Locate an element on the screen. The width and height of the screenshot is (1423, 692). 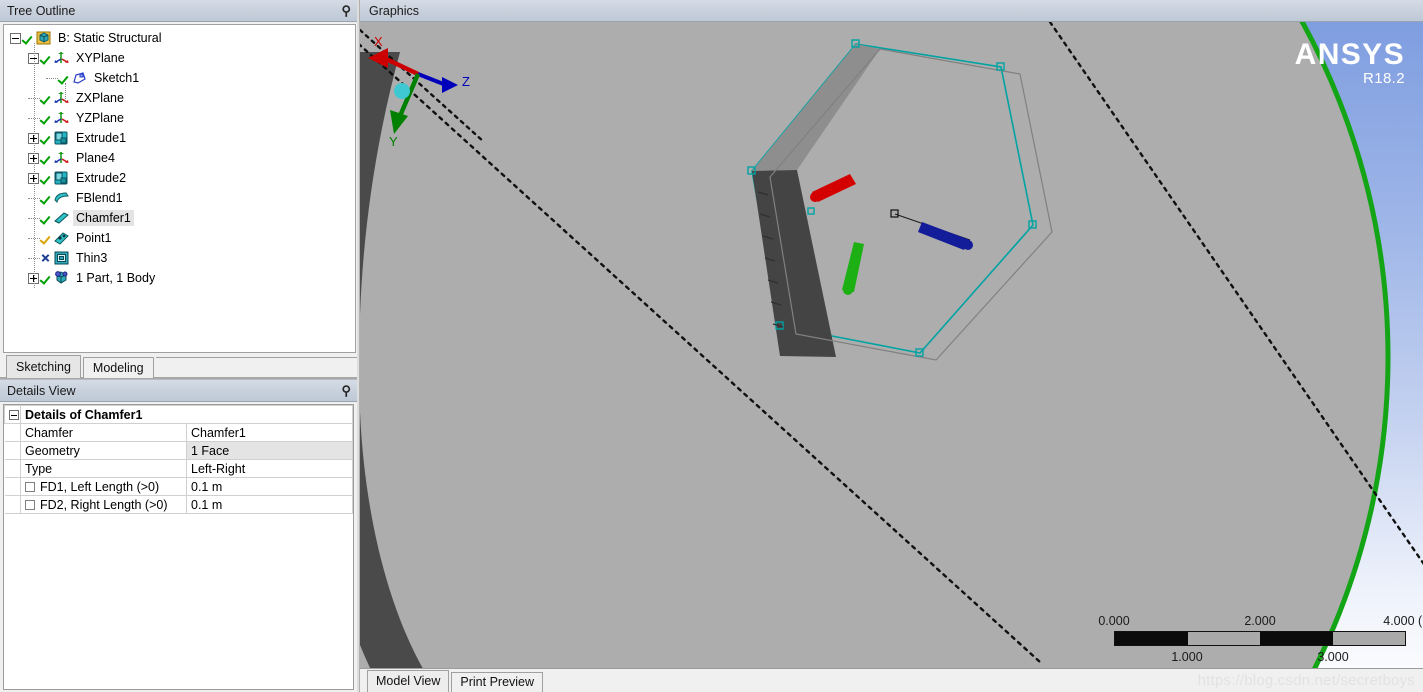
tab-print-preview: Print Preview is located at coordinates (497, 682).